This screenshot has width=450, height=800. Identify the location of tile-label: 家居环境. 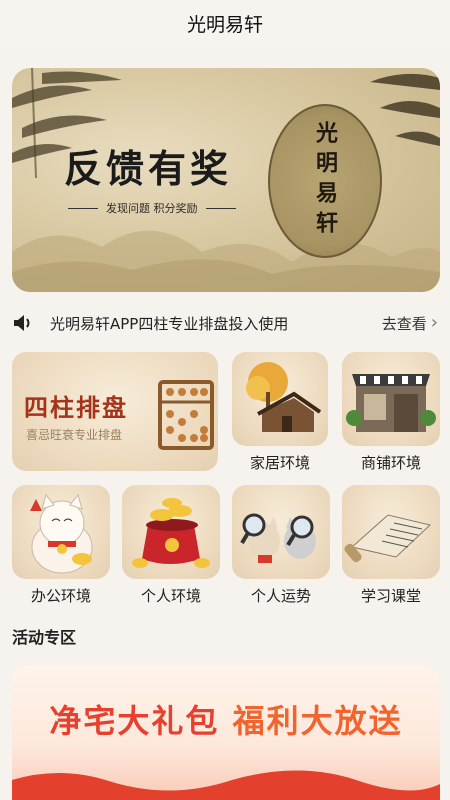
(279, 463).